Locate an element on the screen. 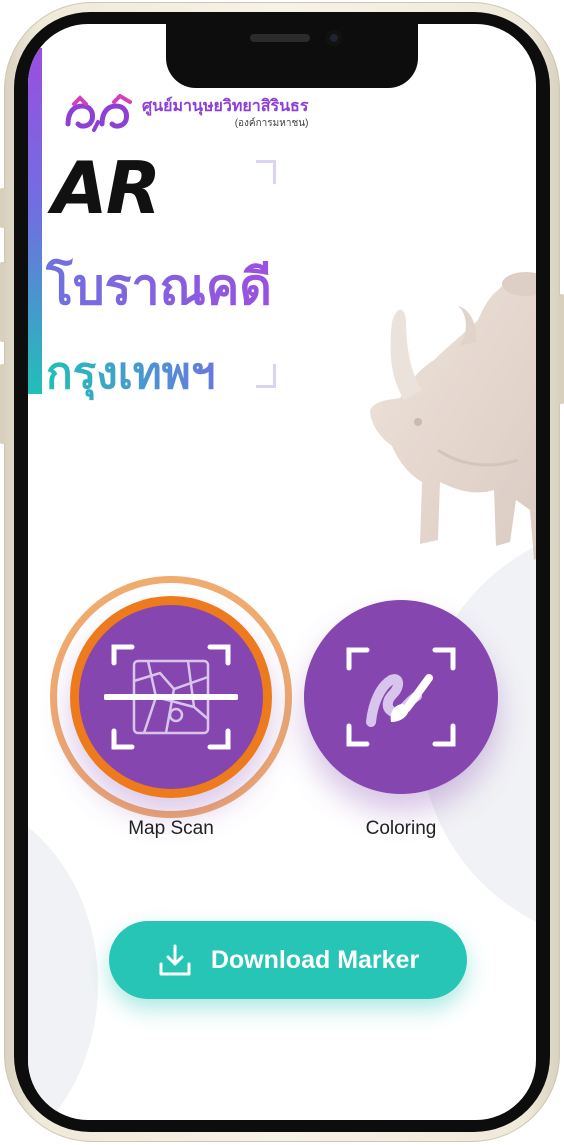 Image resolution: width=564 pixels, height=1145 pixels. front-camera is located at coordinates (334, 38).